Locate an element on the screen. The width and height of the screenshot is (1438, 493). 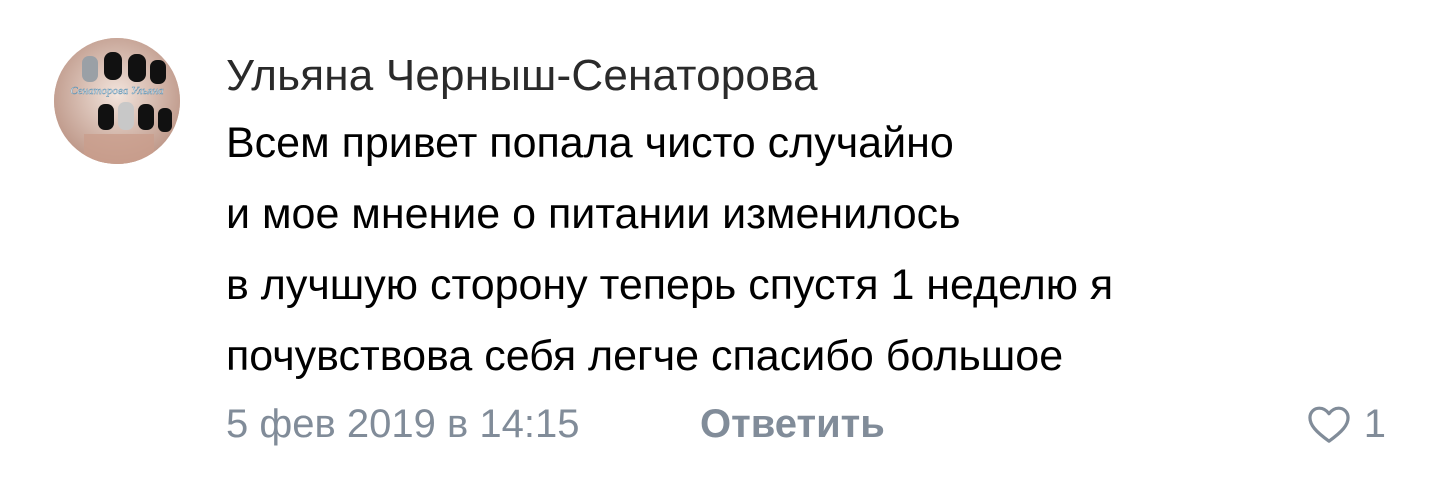
like-button: 1 is located at coordinates (1346, 424).